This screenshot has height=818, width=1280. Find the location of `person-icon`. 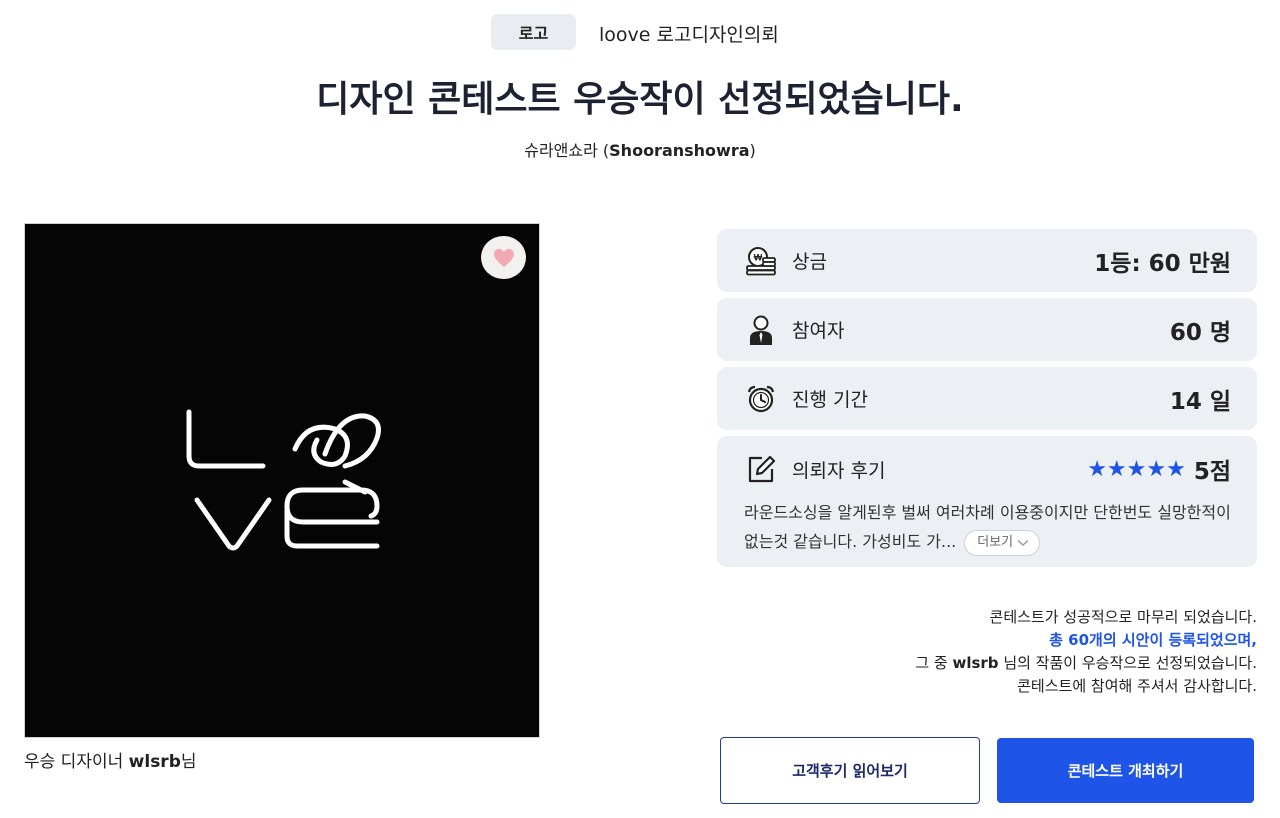

person-icon is located at coordinates (761, 330).